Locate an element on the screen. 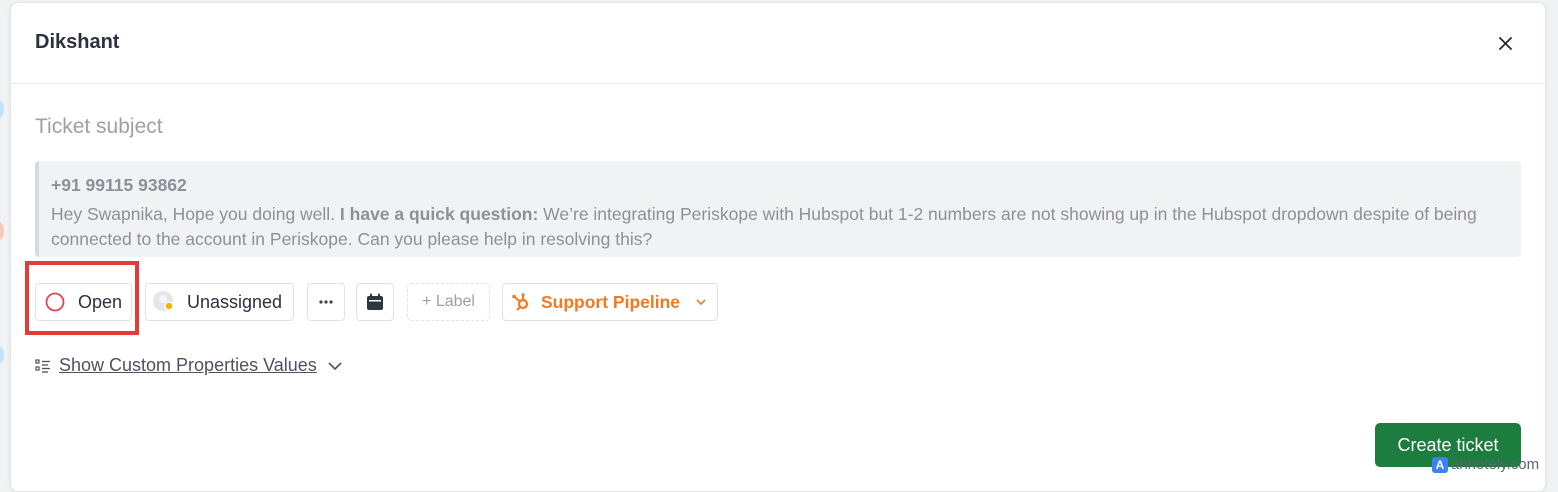  message-text-before: Hey Swapnika, Hope you doing well. is located at coordinates (195, 214).